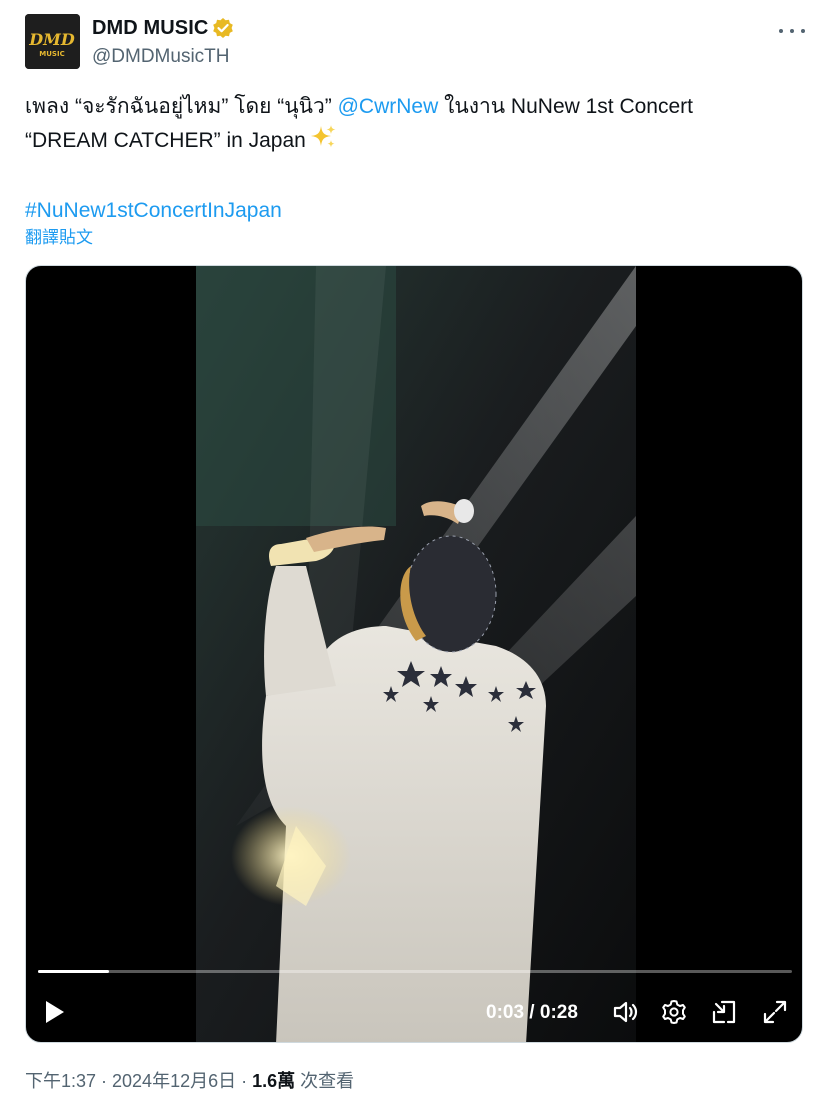  What do you see at coordinates (138, 1081) in the screenshot?
I see `timestamp-link: 下午1:37 · 2024年12月6日 ·` at bounding box center [138, 1081].